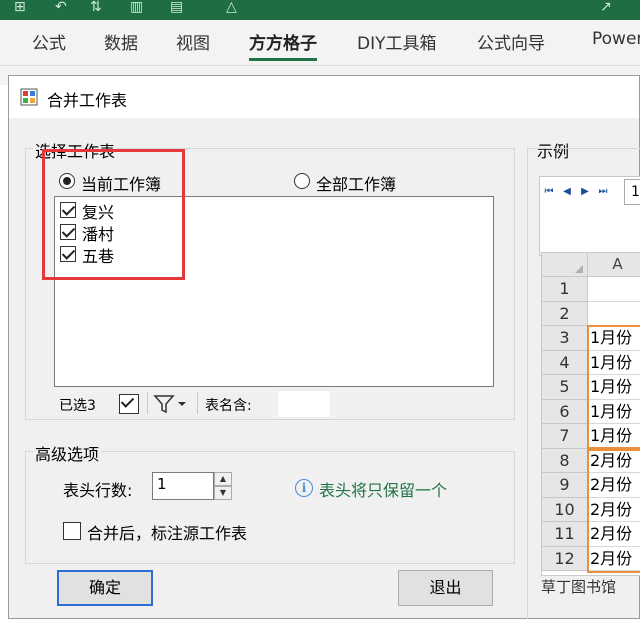  What do you see at coordinates (67, 453) in the screenshot?
I see `advanced-options-legend: 高级选项` at bounding box center [67, 453].